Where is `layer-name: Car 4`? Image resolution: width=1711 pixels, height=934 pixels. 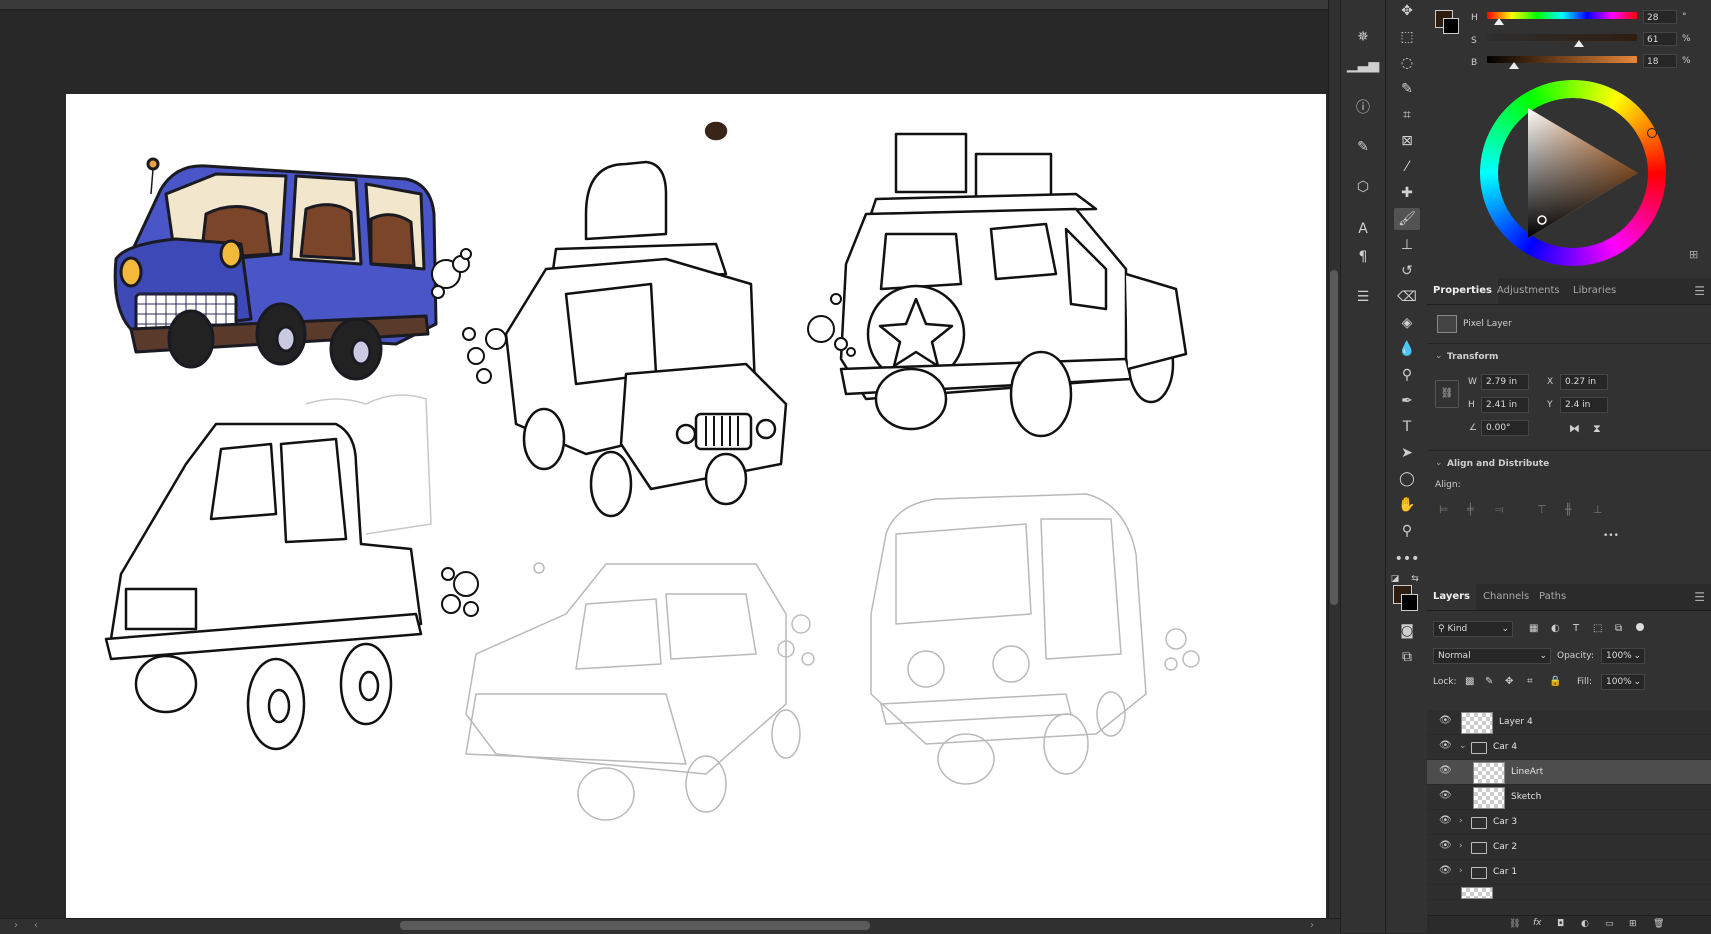 layer-name: Car 4 is located at coordinates (1505, 747).